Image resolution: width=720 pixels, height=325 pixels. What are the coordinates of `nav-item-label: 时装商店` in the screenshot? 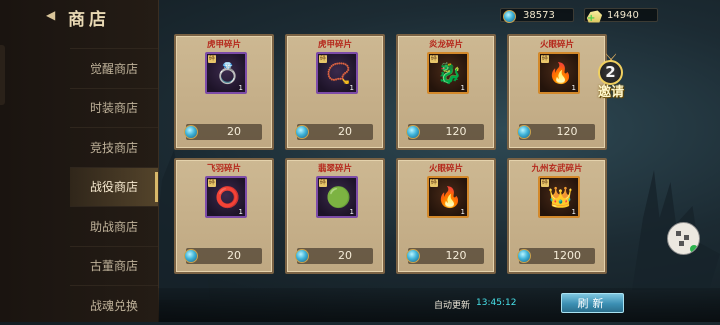 It's located at (113, 108).